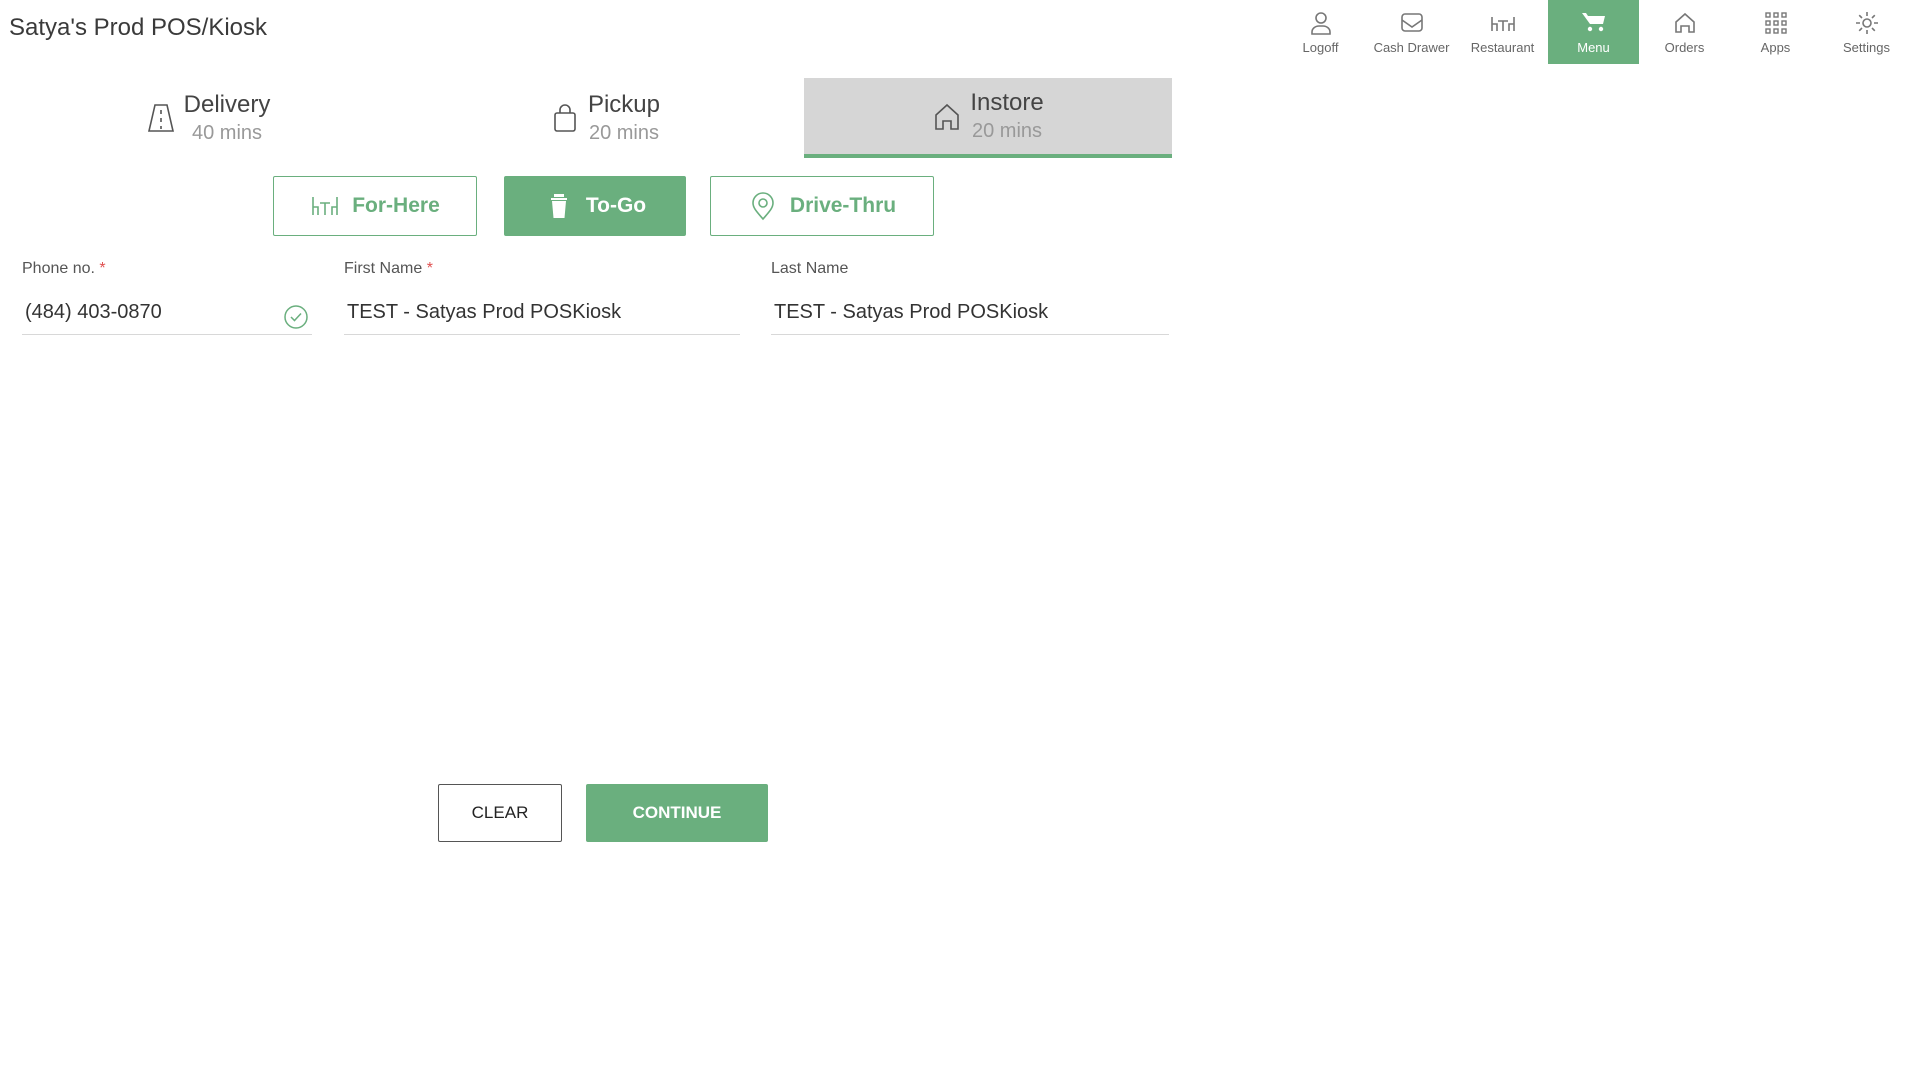  What do you see at coordinates (677, 813) in the screenshot?
I see `continue-button: CONTINUE` at bounding box center [677, 813].